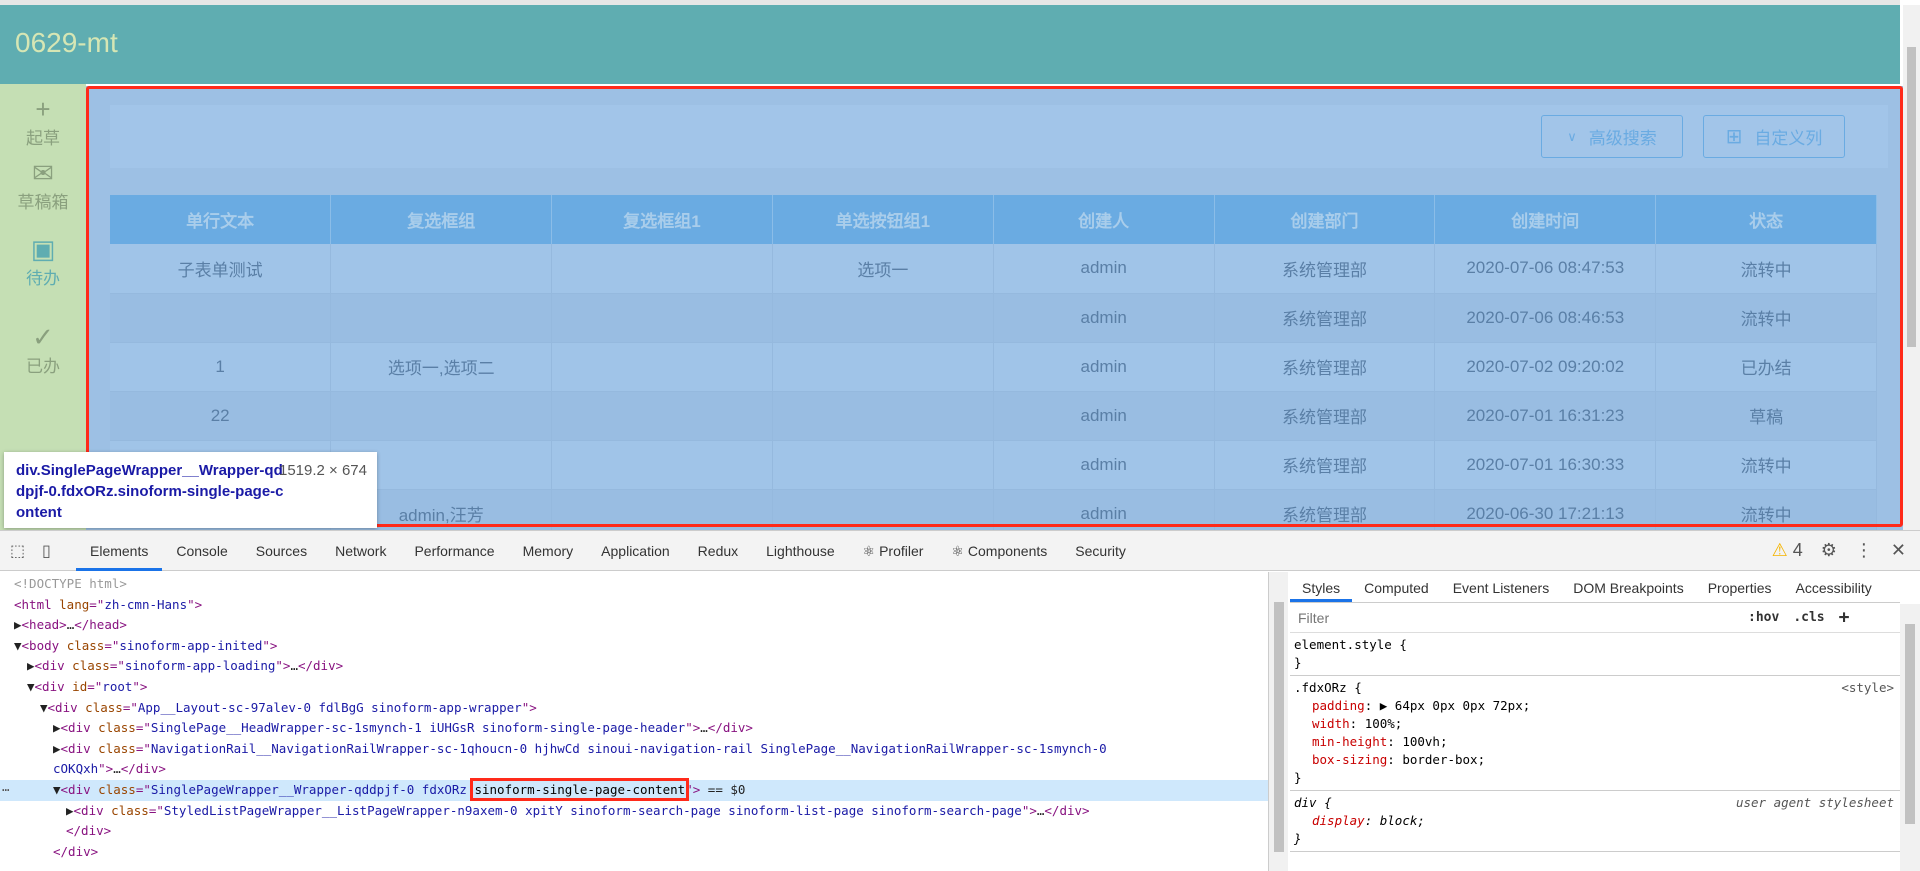  I want to click on column-header: 复选框组1, so click(662, 219).